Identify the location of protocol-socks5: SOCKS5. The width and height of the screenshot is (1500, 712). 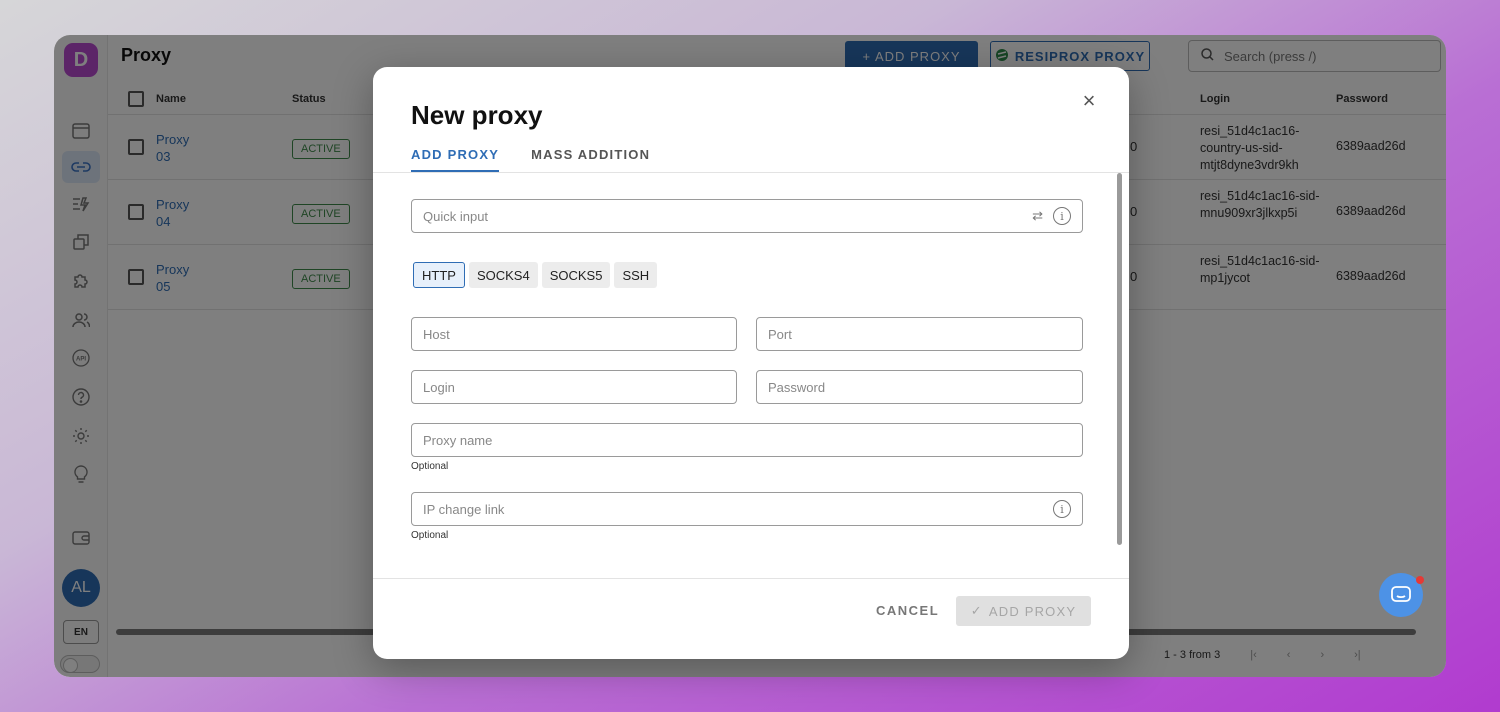
(576, 275).